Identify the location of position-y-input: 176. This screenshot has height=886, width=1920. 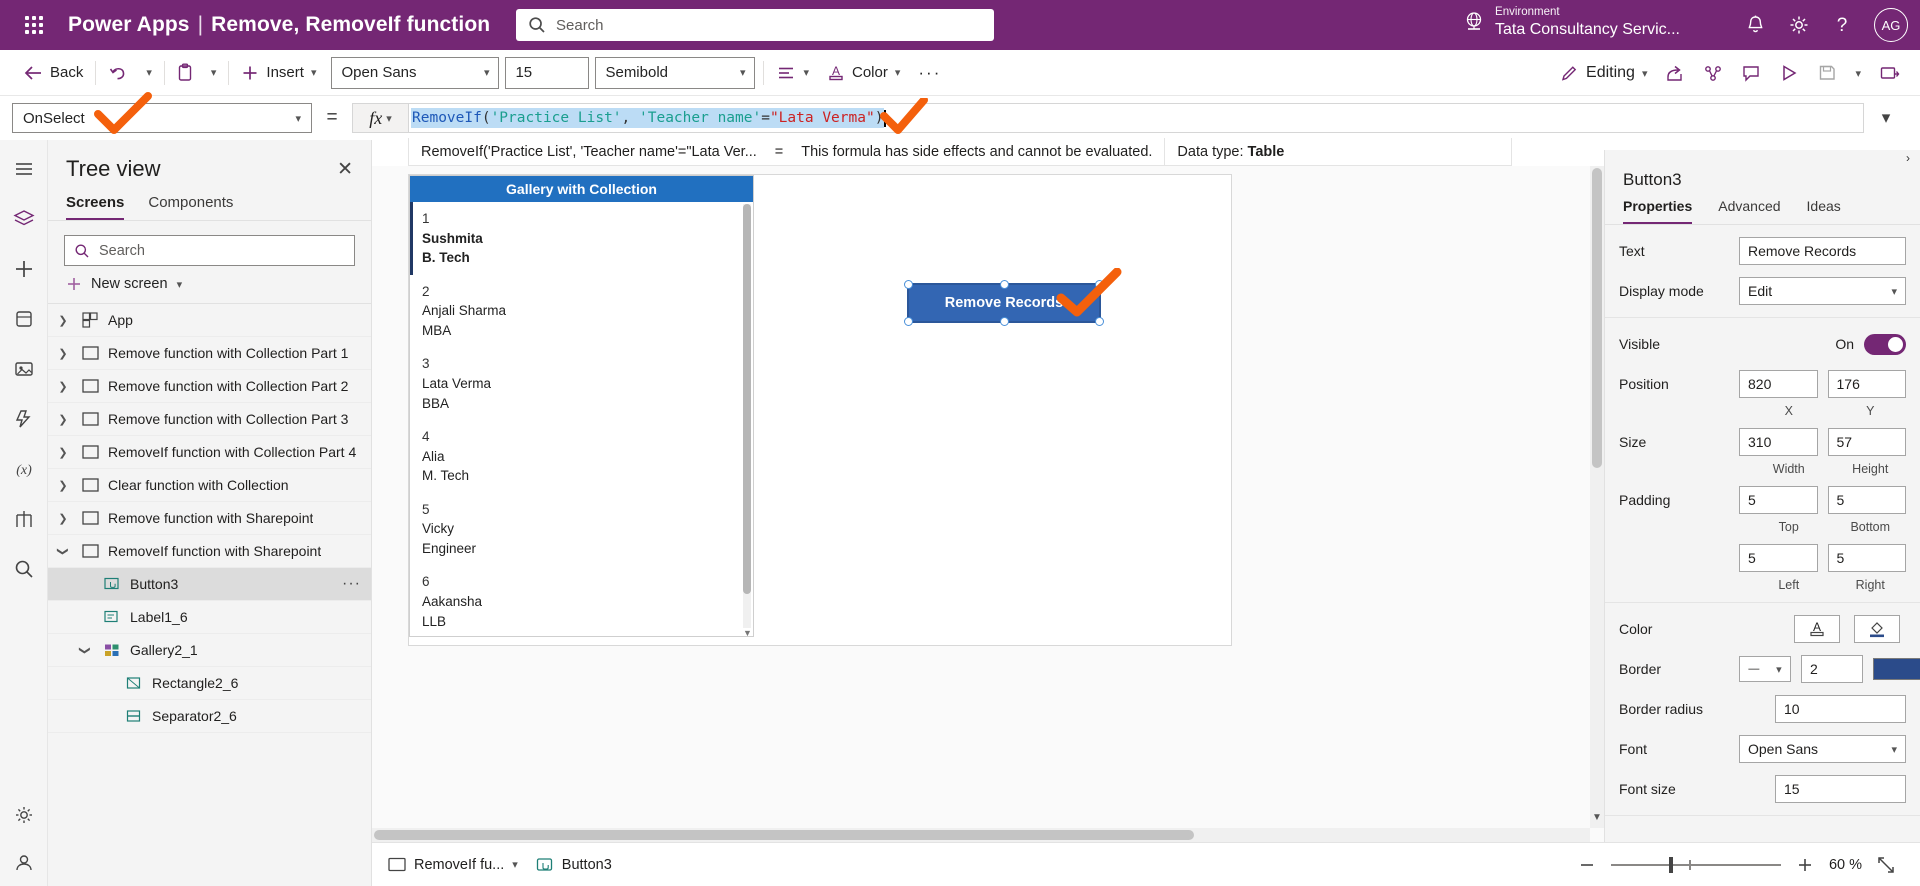
(1866, 384).